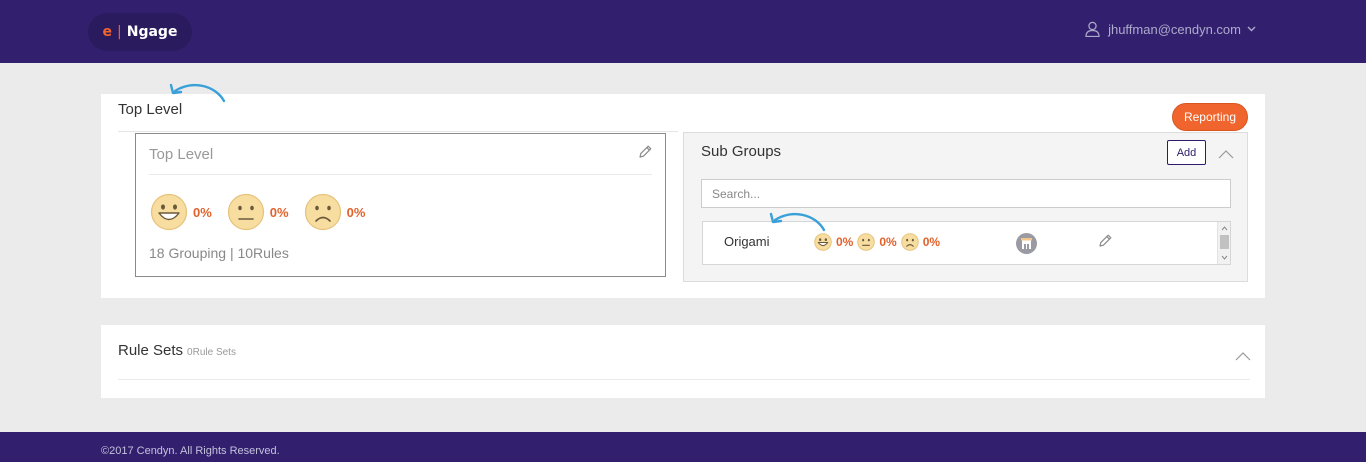 This screenshot has width=1366, height=462. I want to click on copyright-text: ©2017 Cendyn. All Rights Reserved., so click(190, 451).